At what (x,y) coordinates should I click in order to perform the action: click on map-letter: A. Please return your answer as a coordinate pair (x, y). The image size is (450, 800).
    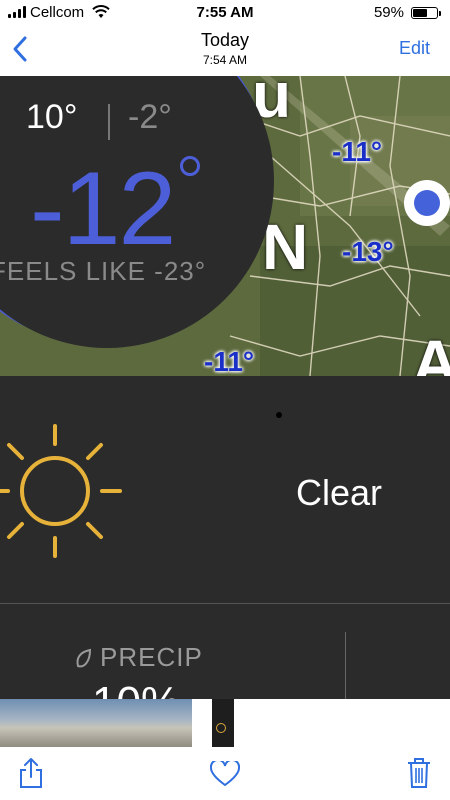
    Looking at the image, I should click on (431, 351).